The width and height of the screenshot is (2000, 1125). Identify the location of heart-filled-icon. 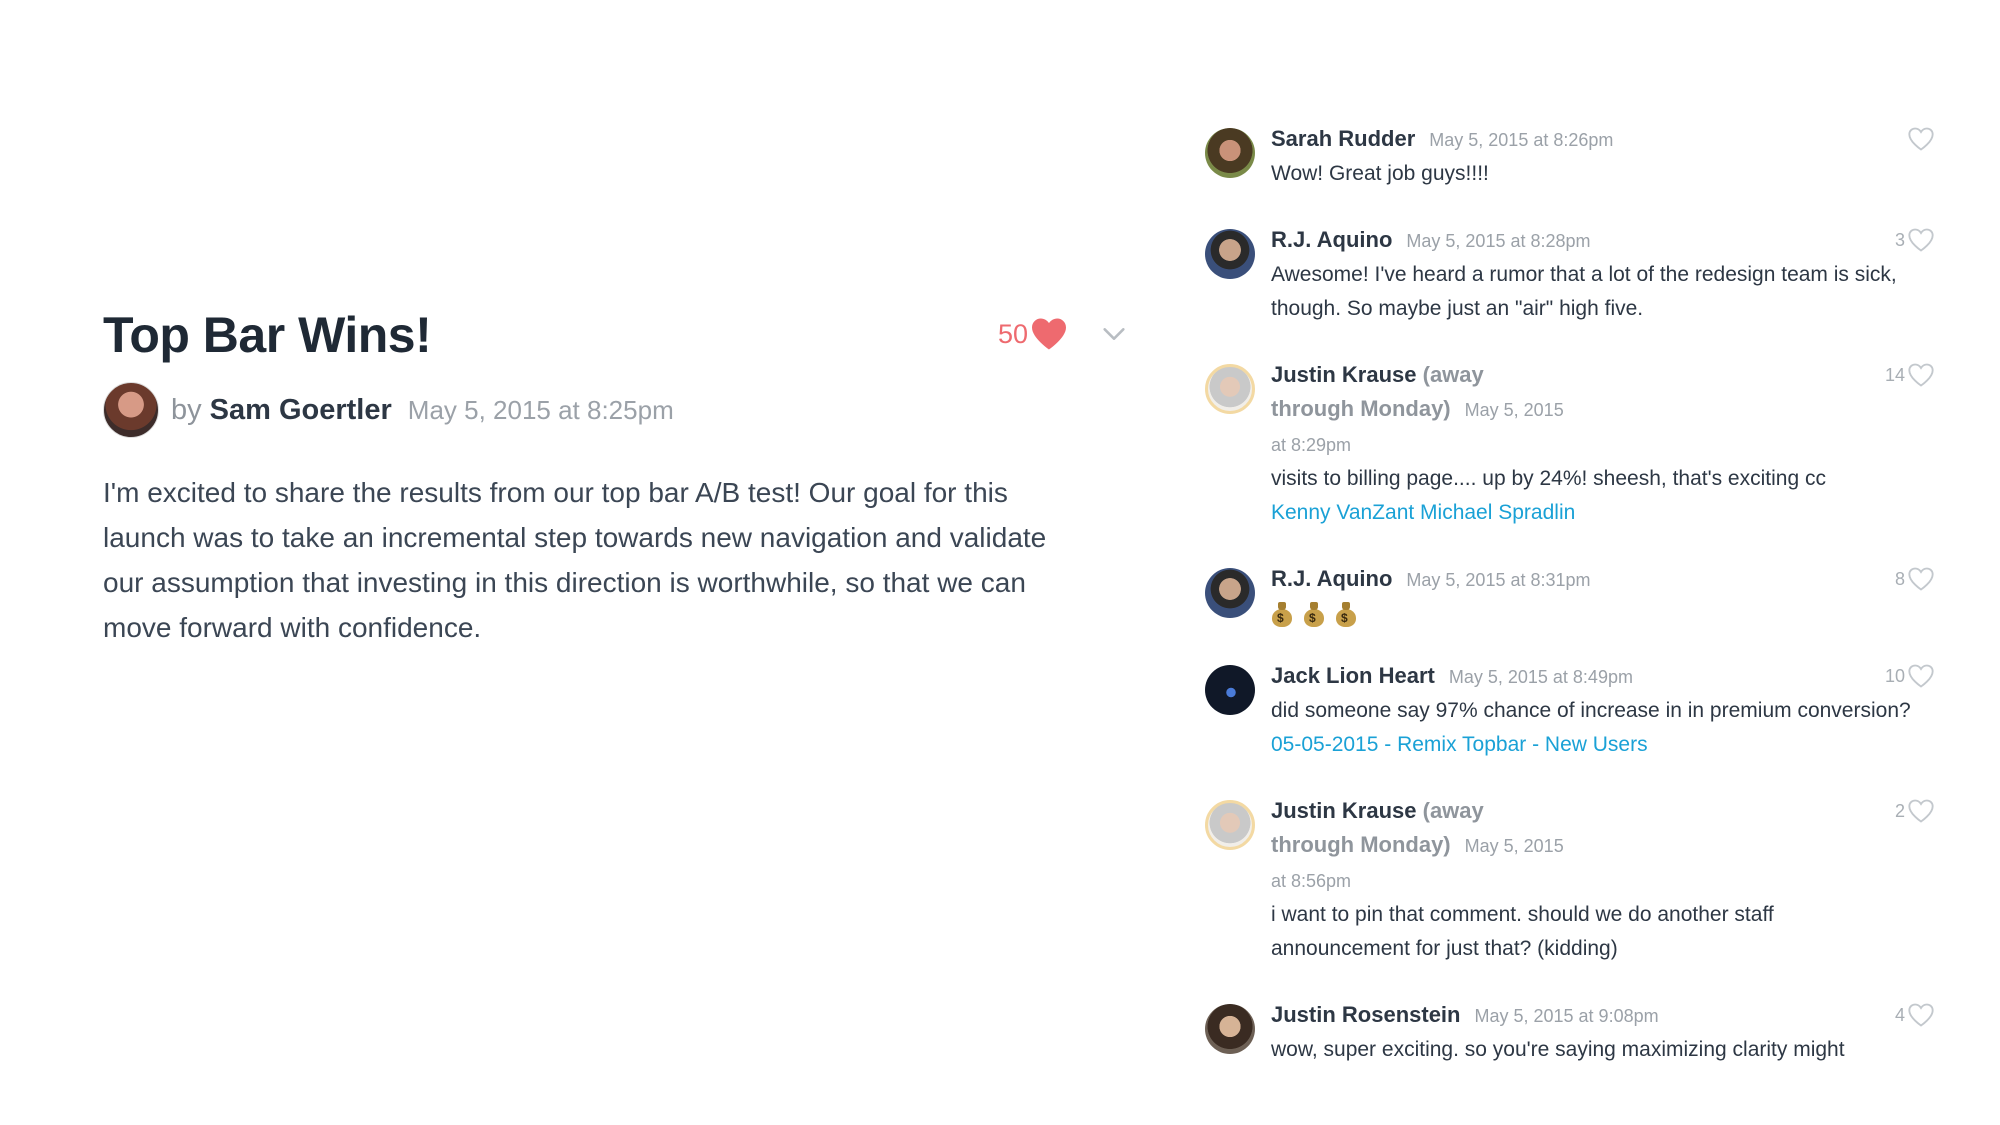
(1049, 334).